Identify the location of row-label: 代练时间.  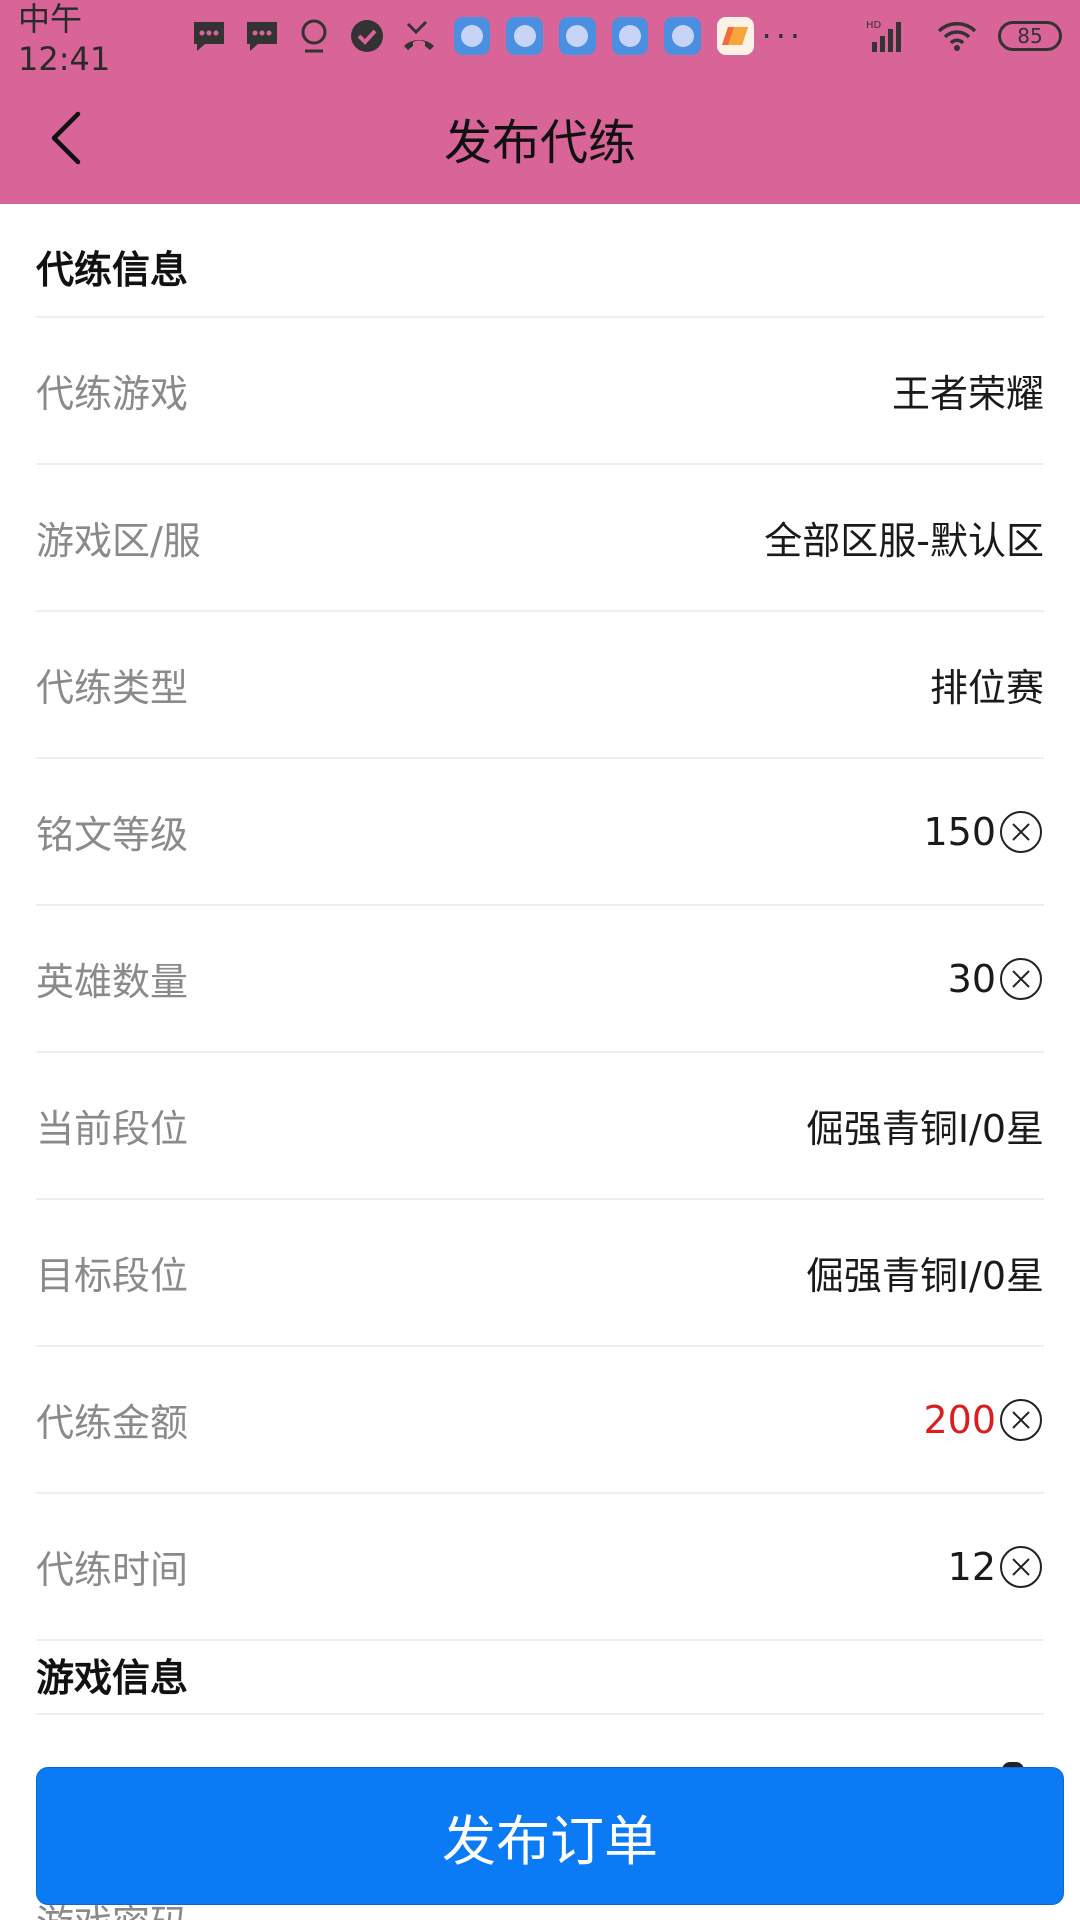
(112, 1570).